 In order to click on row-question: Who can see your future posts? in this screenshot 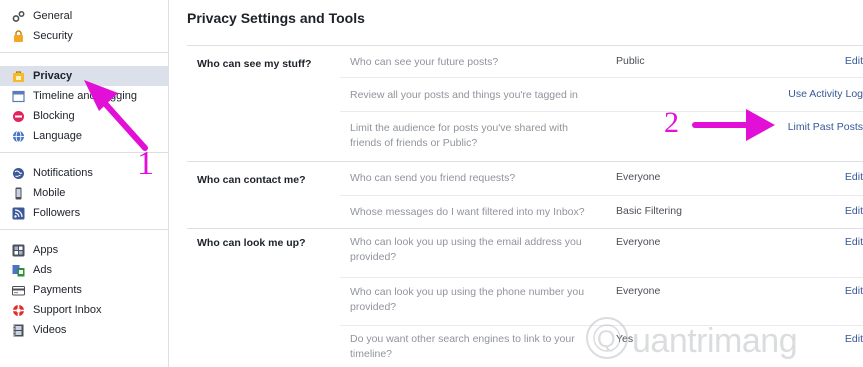, I will do `click(424, 62)`.